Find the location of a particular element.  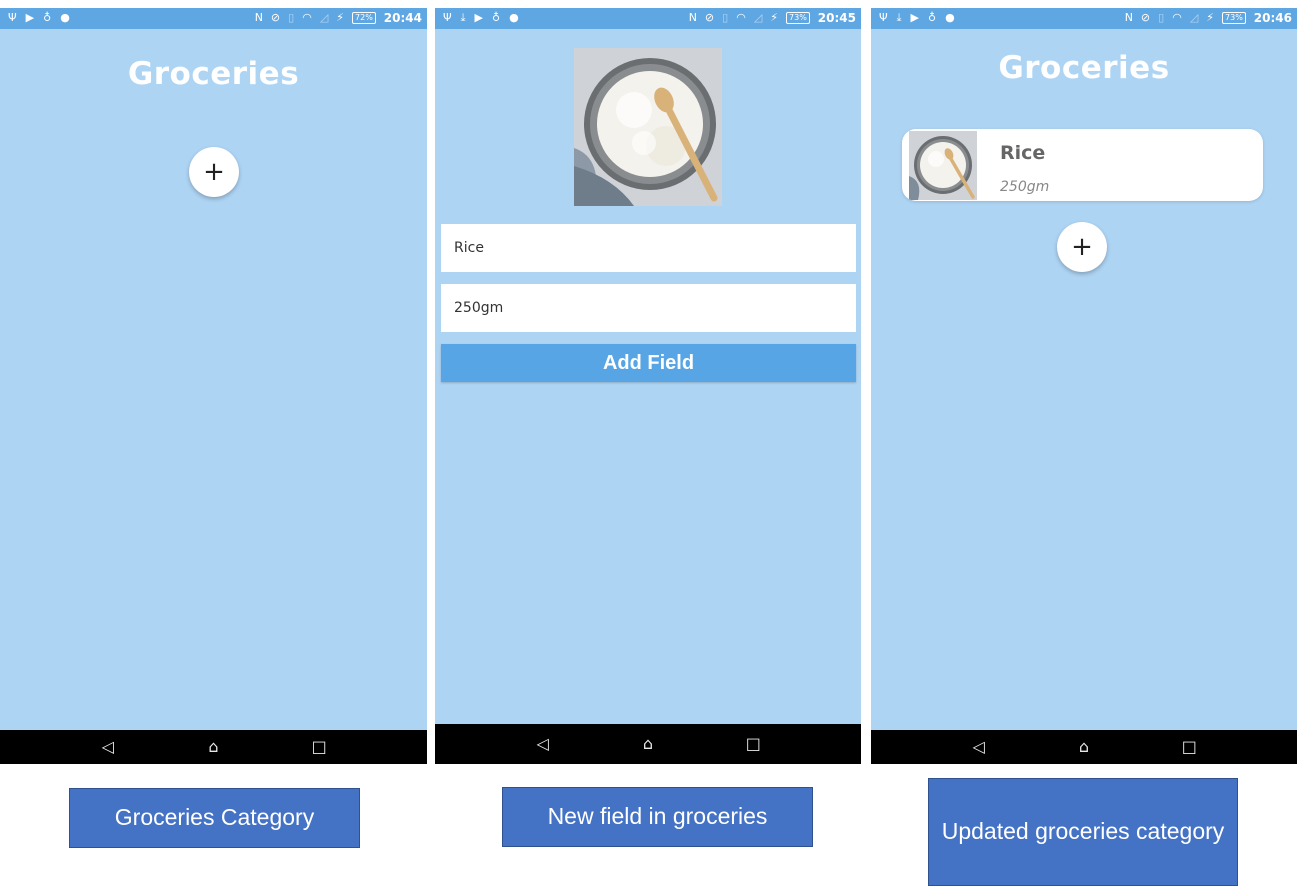

list-item: Rice 250gm is located at coordinates (1082, 165).